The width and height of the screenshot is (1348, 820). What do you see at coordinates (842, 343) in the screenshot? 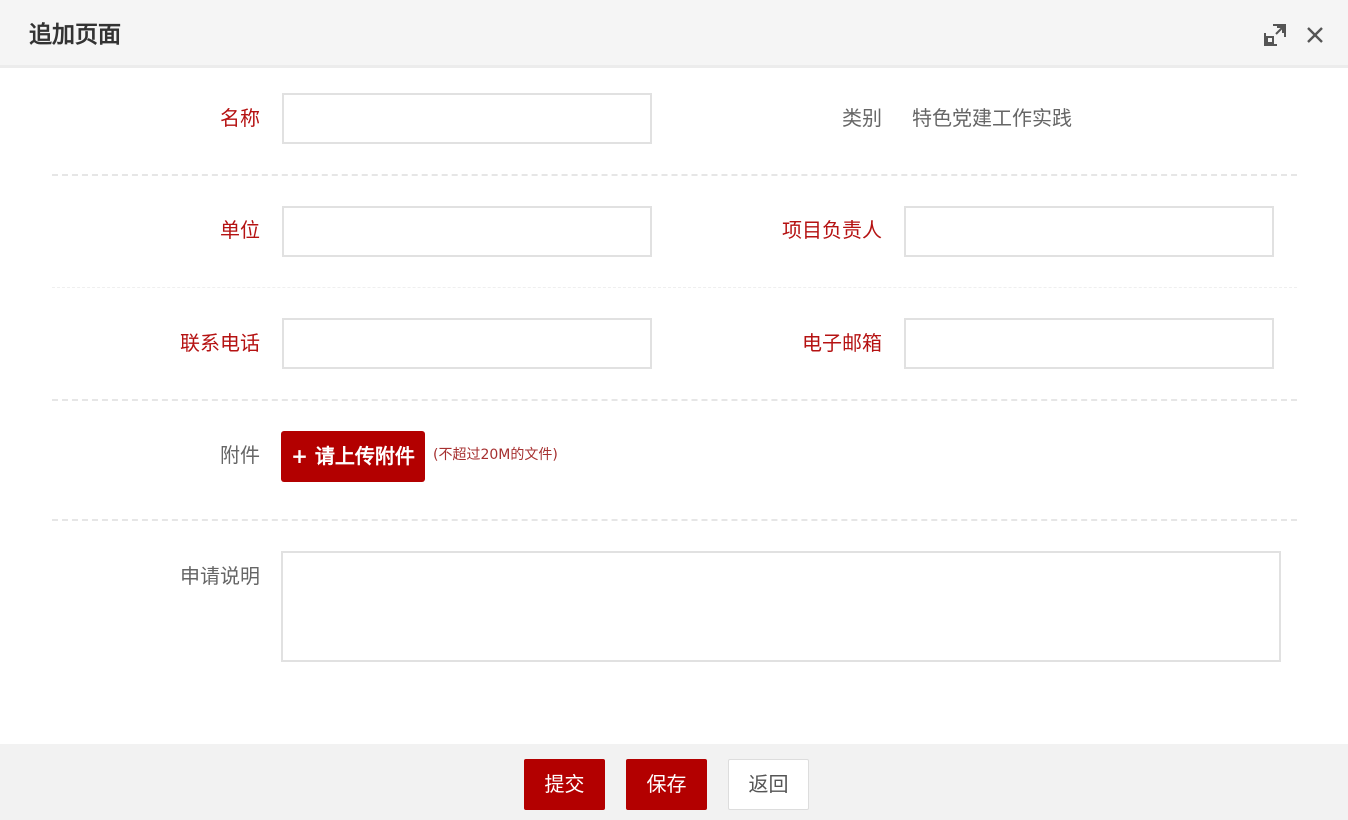
I see `email-label: 电子邮箱` at bounding box center [842, 343].